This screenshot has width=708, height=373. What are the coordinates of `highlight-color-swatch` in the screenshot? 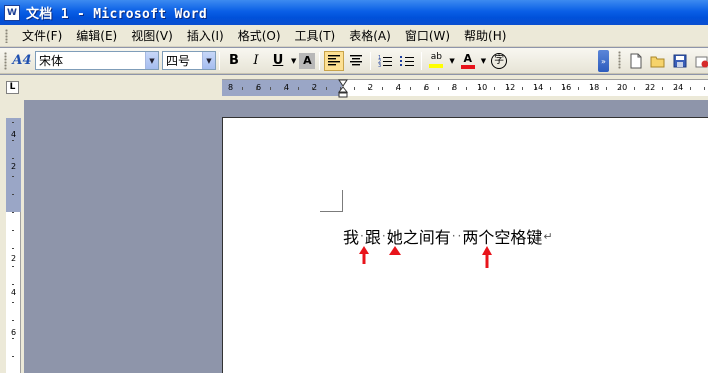 It's located at (436, 66).